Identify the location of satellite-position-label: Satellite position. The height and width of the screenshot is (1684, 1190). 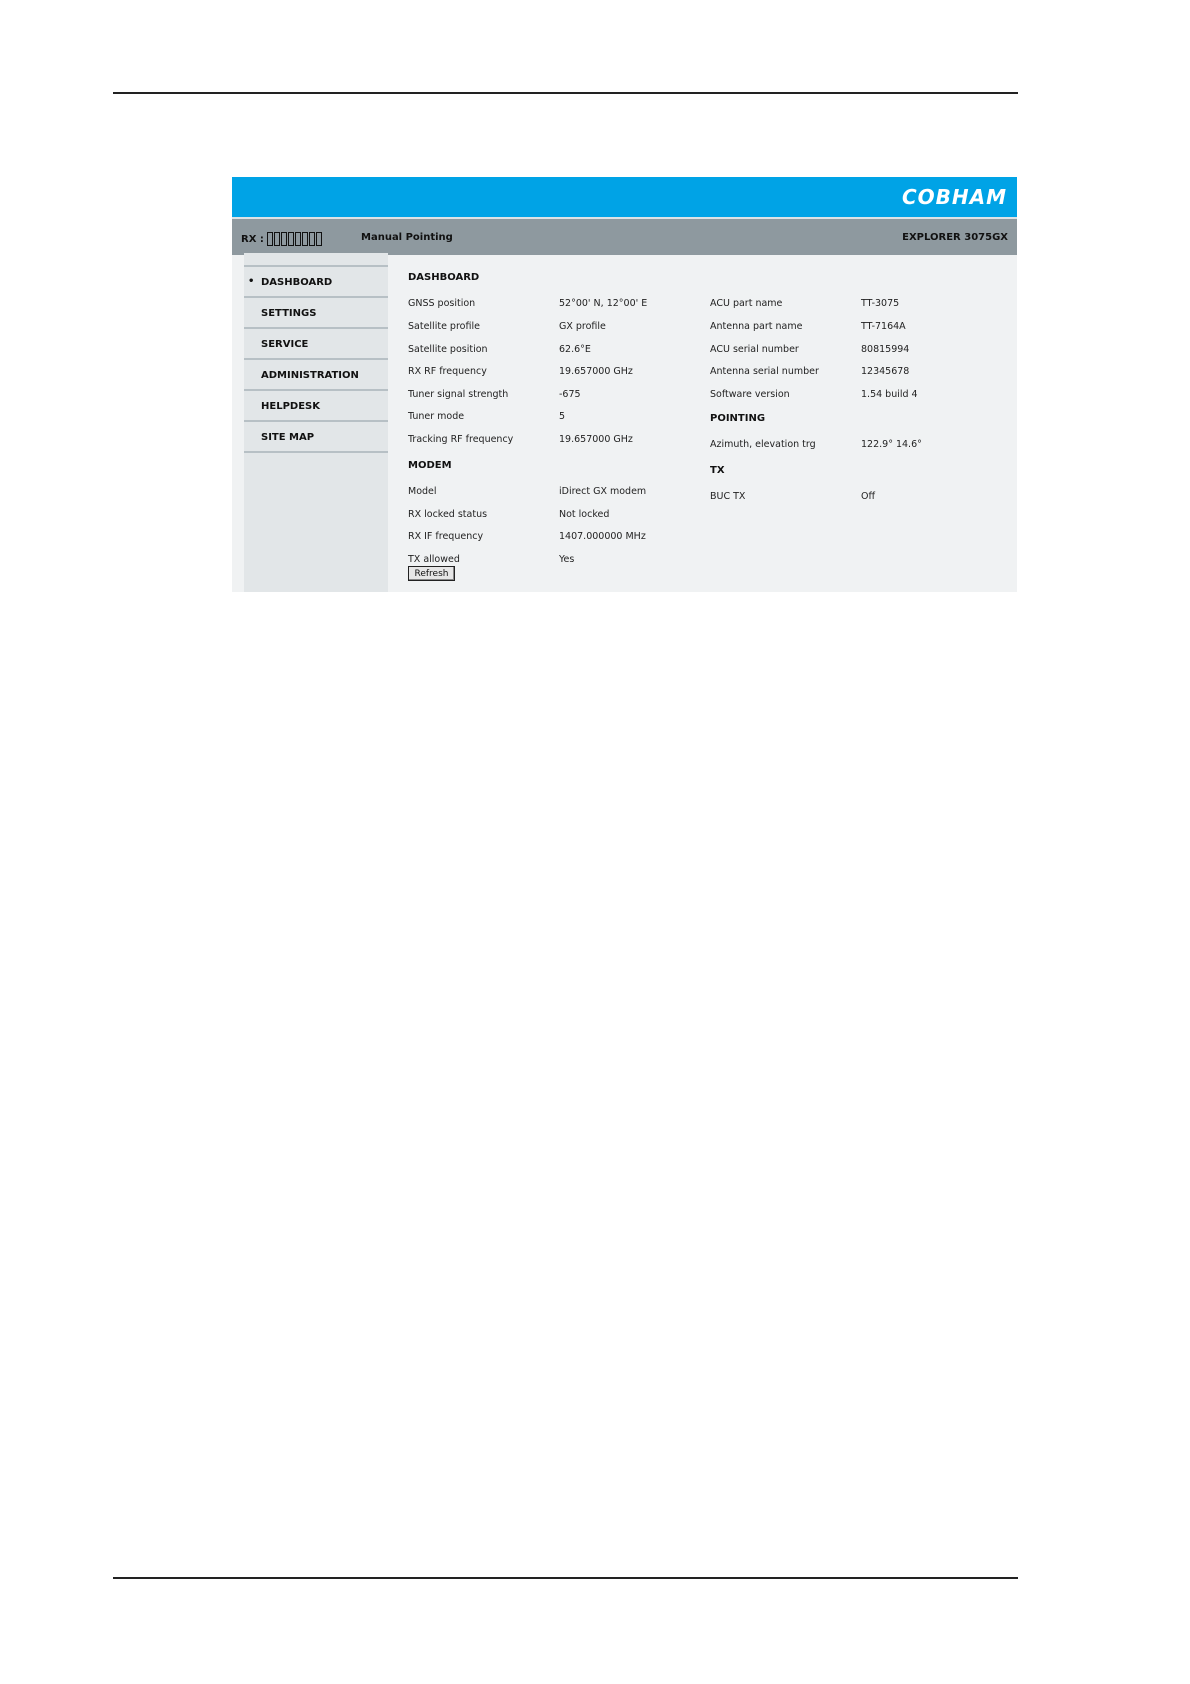
(448, 349).